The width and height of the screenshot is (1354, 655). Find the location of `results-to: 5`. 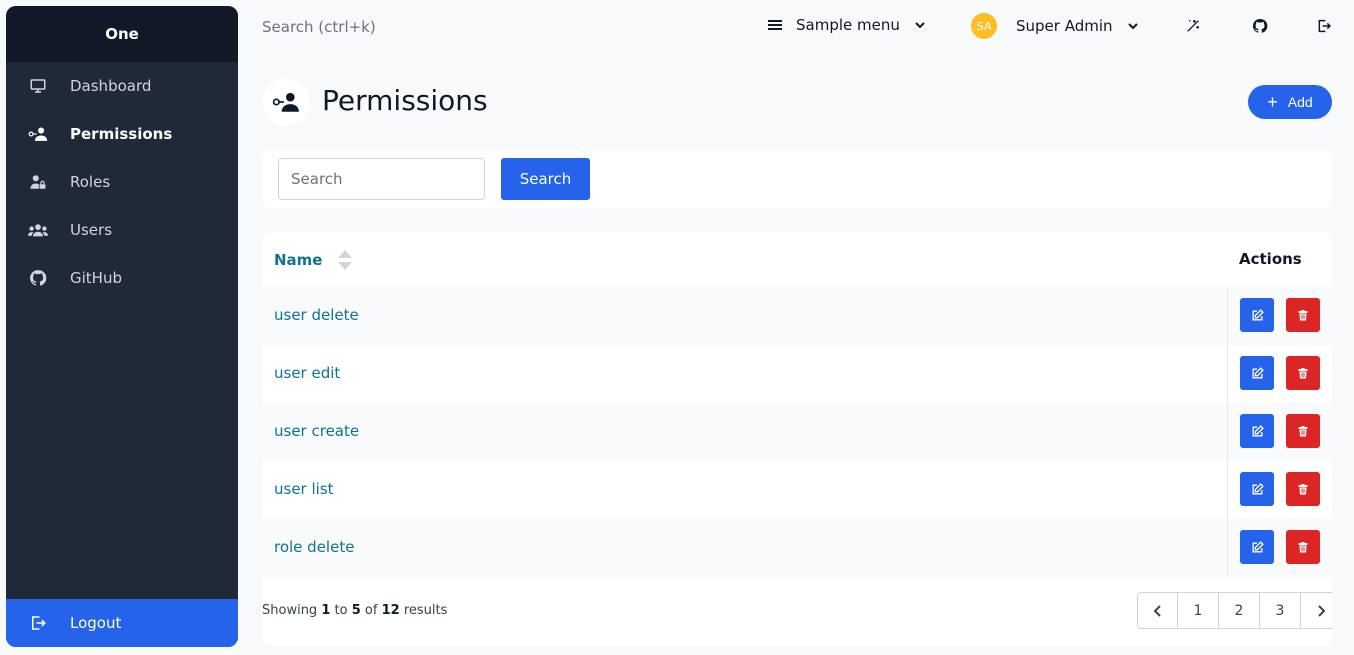

results-to: 5 is located at coordinates (356, 610).